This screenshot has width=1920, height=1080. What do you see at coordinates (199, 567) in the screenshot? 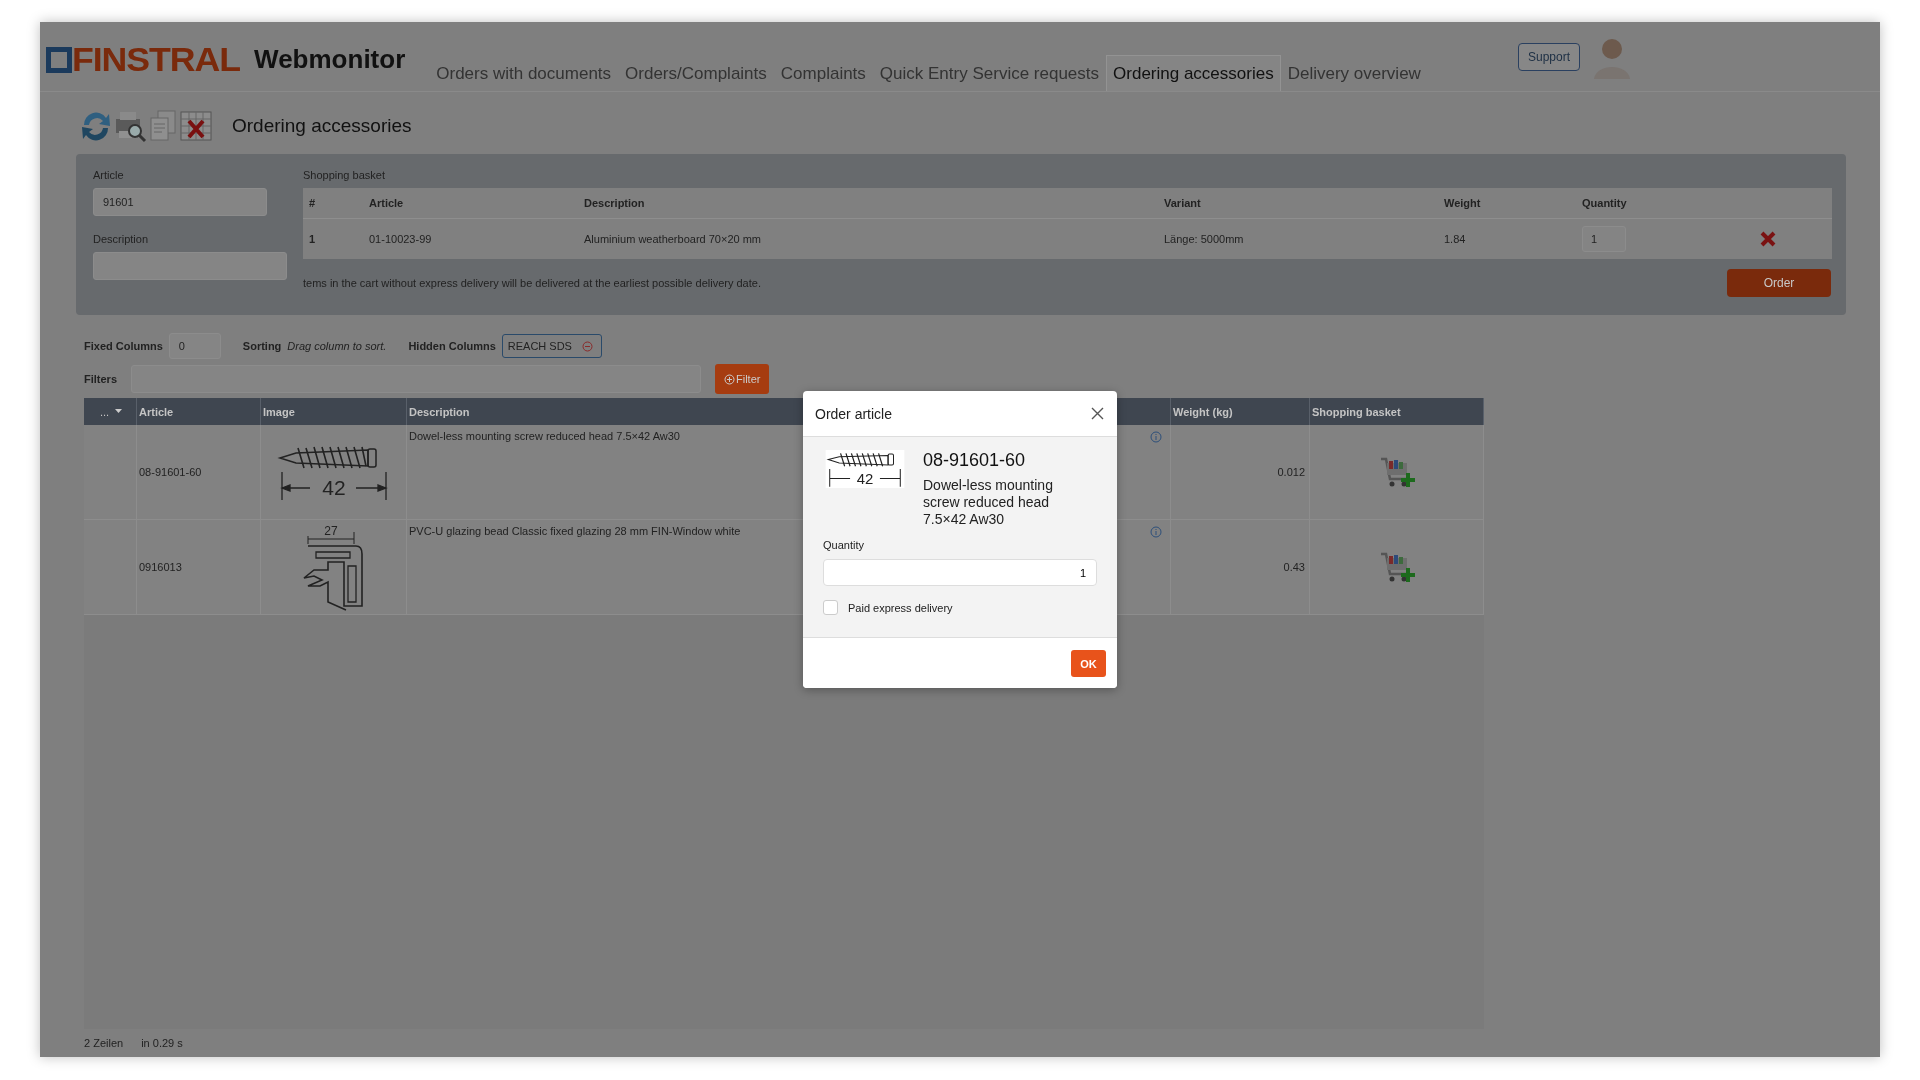
I see `table-cell: 0916013` at bounding box center [199, 567].